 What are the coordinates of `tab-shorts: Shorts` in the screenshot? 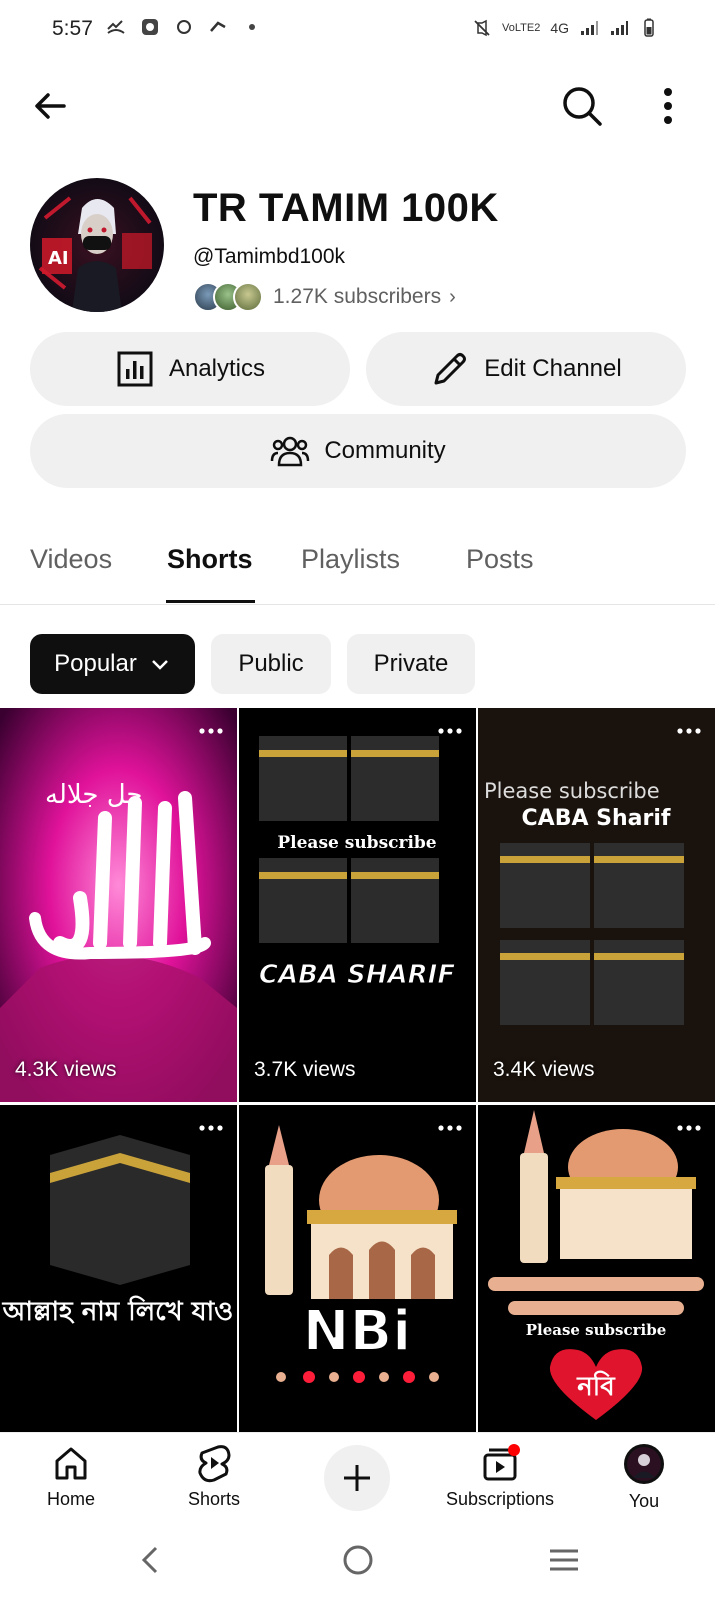 It's located at (210, 559).